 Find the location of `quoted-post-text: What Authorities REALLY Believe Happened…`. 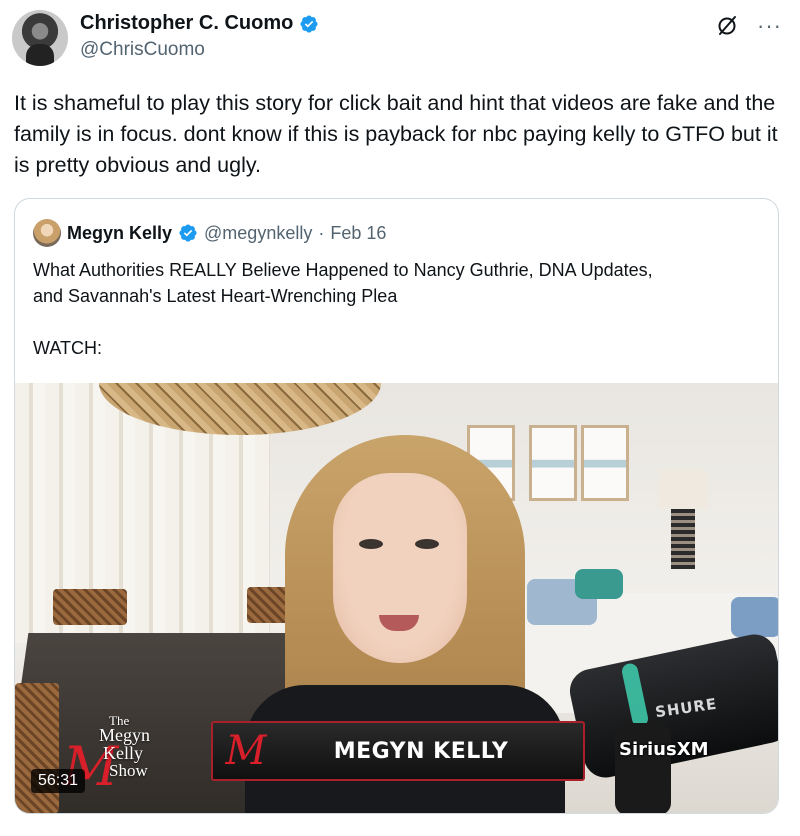

quoted-post-text: What Authorities REALLY Believe Happened… is located at coordinates (343, 309).